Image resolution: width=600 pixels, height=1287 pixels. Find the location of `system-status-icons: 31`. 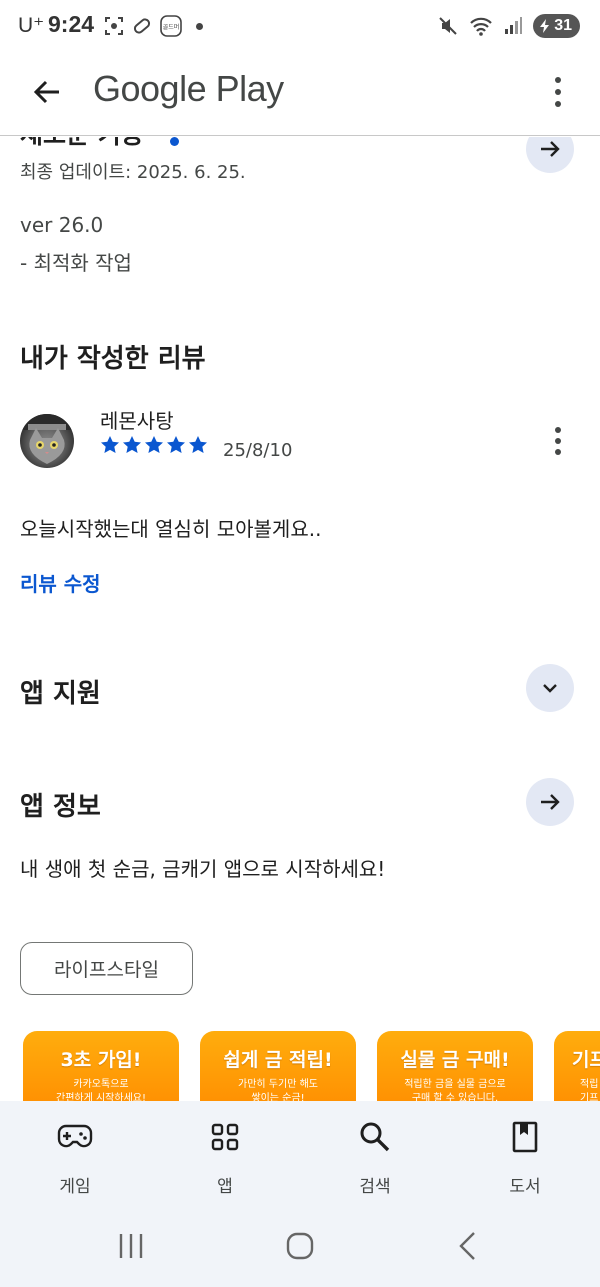

system-status-icons: 31 is located at coordinates (508, 26).